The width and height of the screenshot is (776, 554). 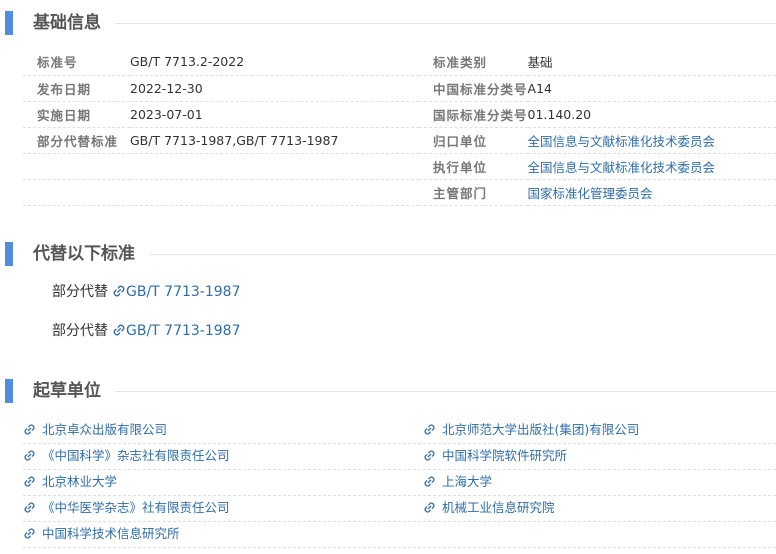 I want to click on info-value: 基础, so click(x=651, y=62).